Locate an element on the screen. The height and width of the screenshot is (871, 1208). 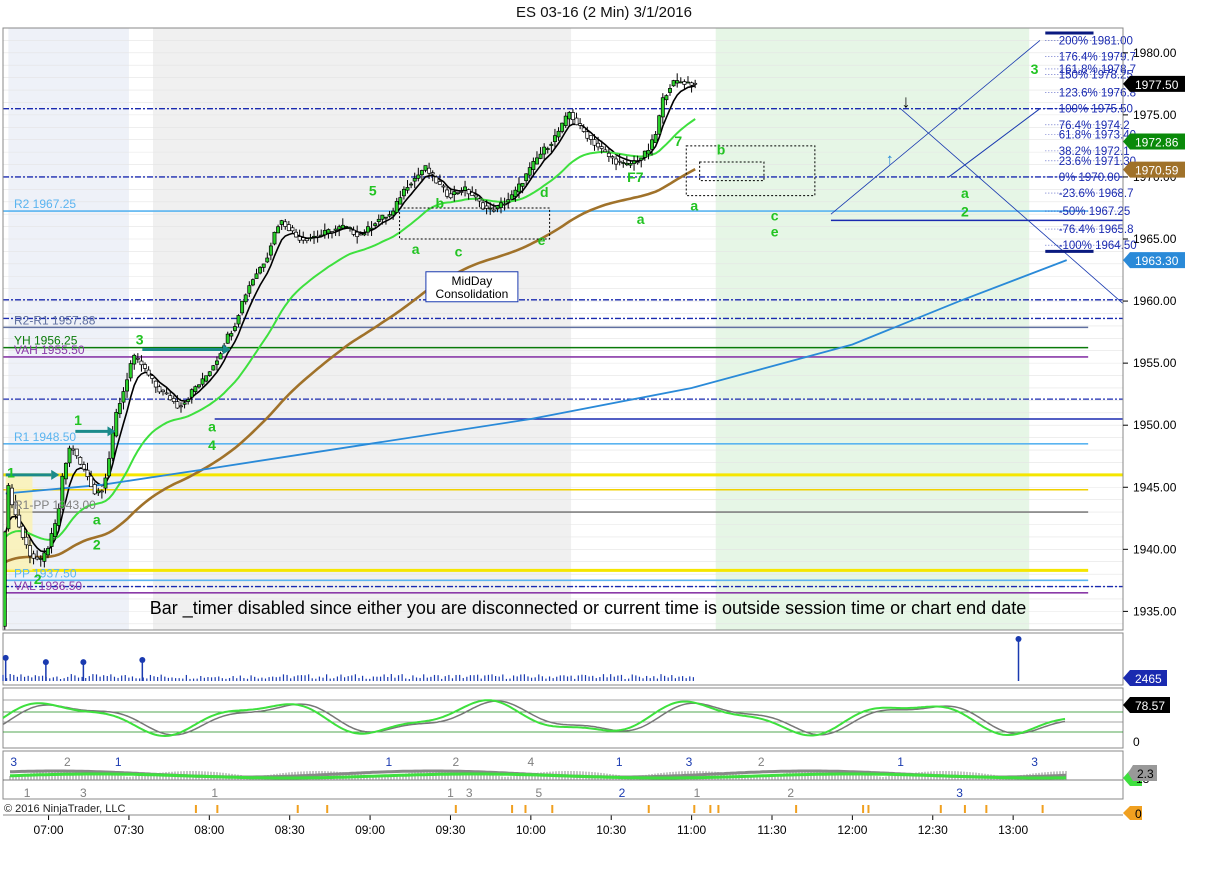
oscillator-marker-label: 78.57 is located at coordinates (1150, 706).